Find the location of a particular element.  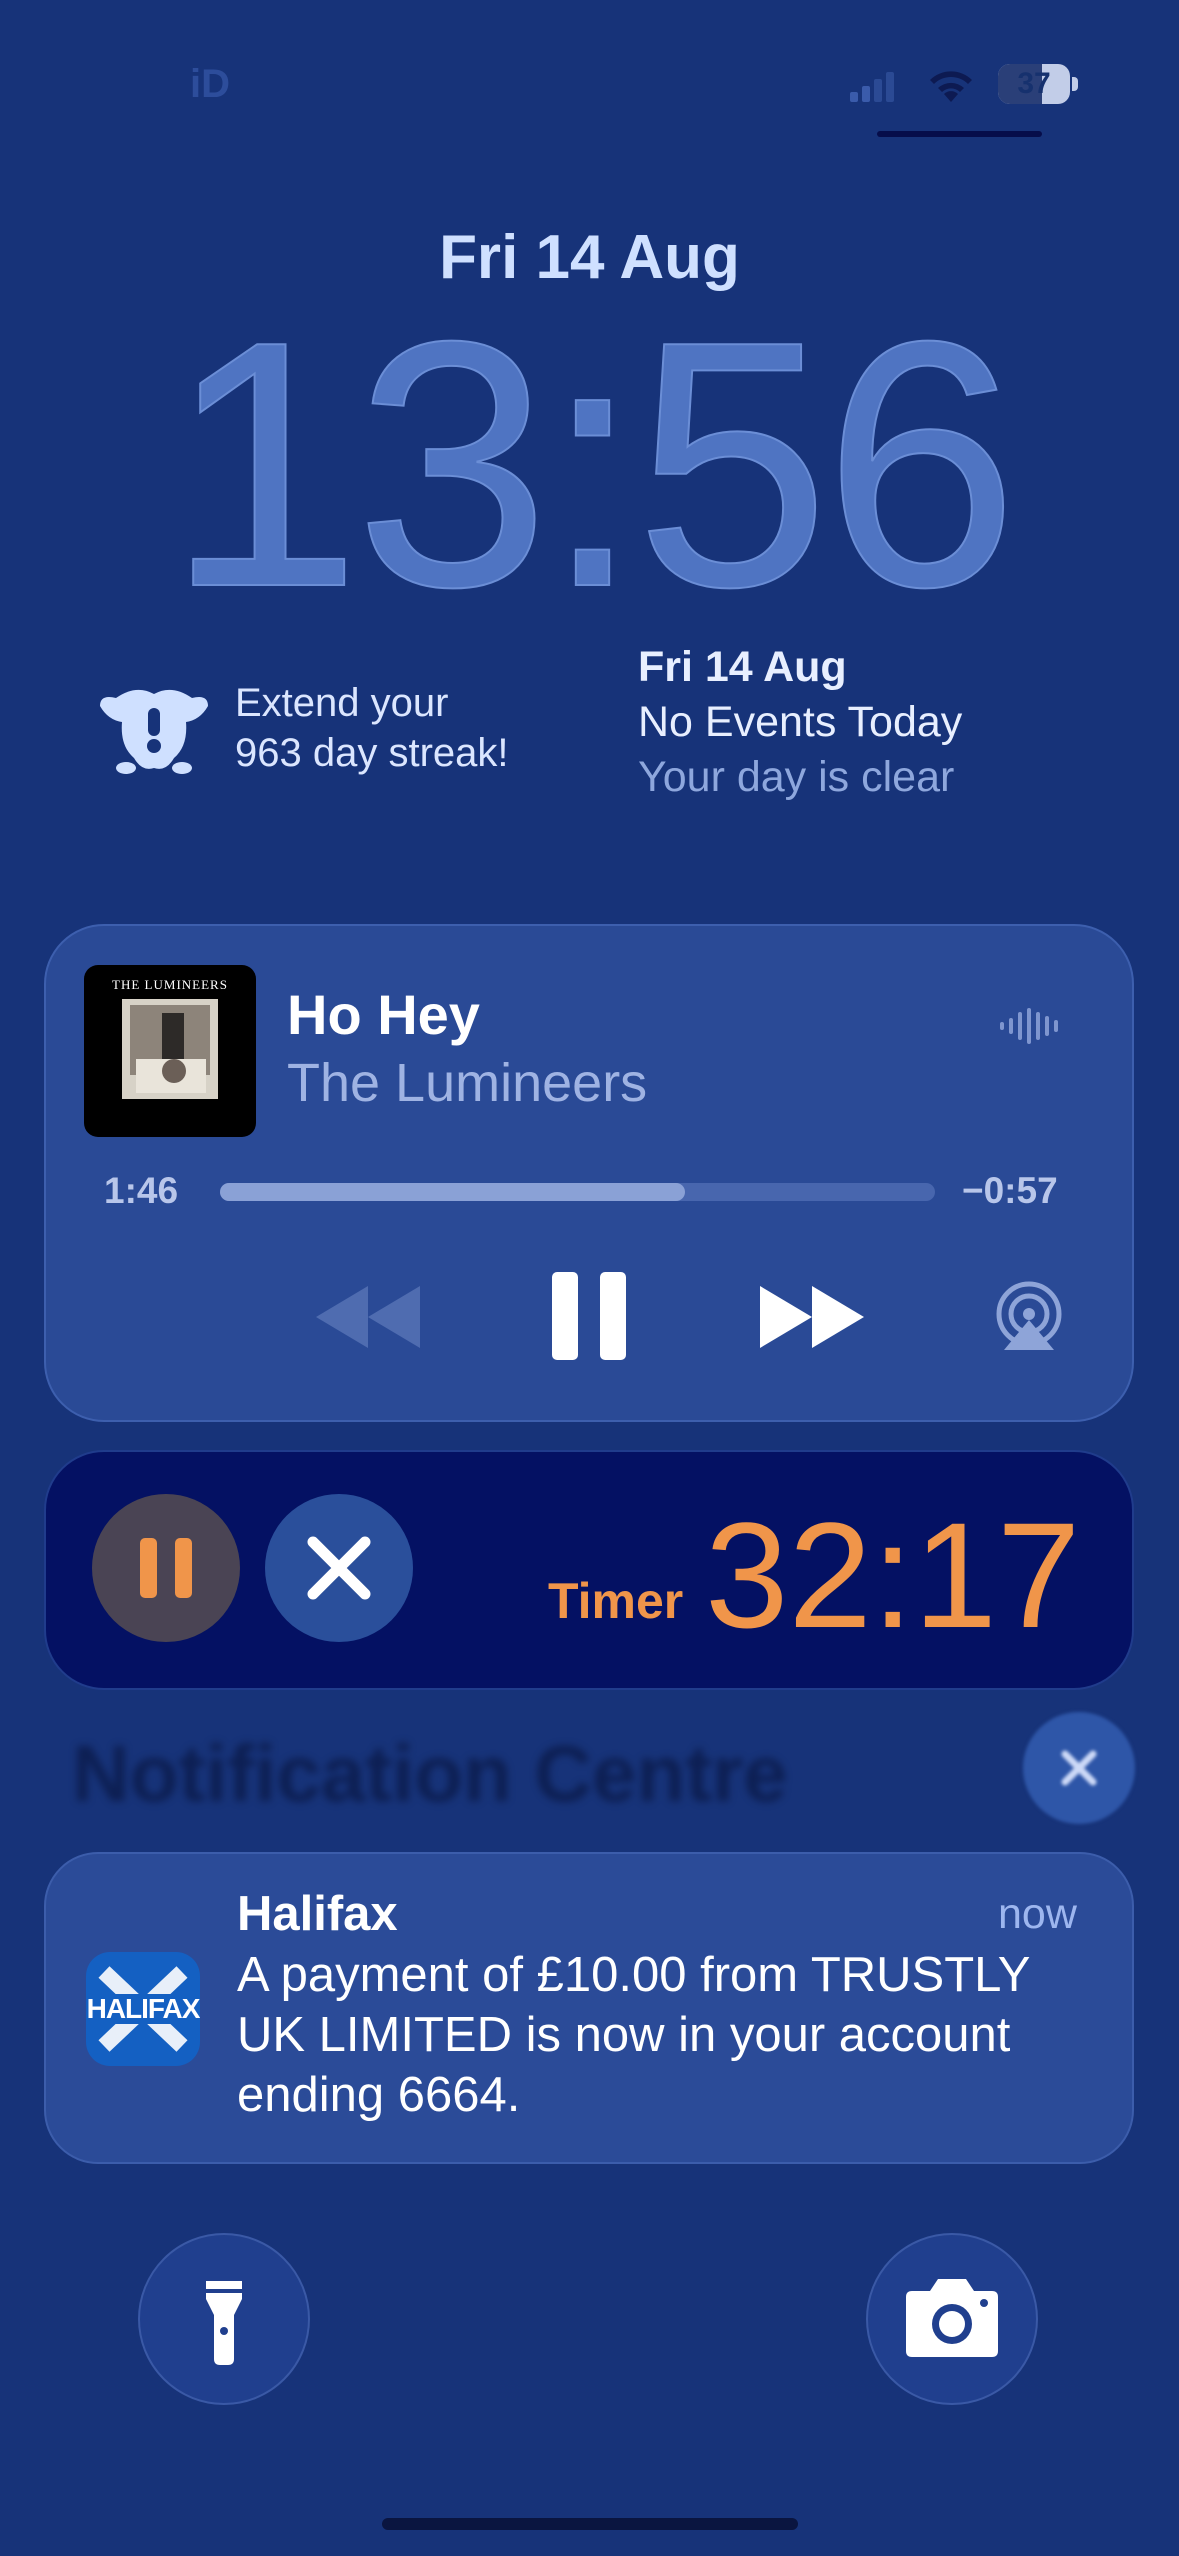

streak-line-2: 963 day streak! is located at coordinates (372, 753).